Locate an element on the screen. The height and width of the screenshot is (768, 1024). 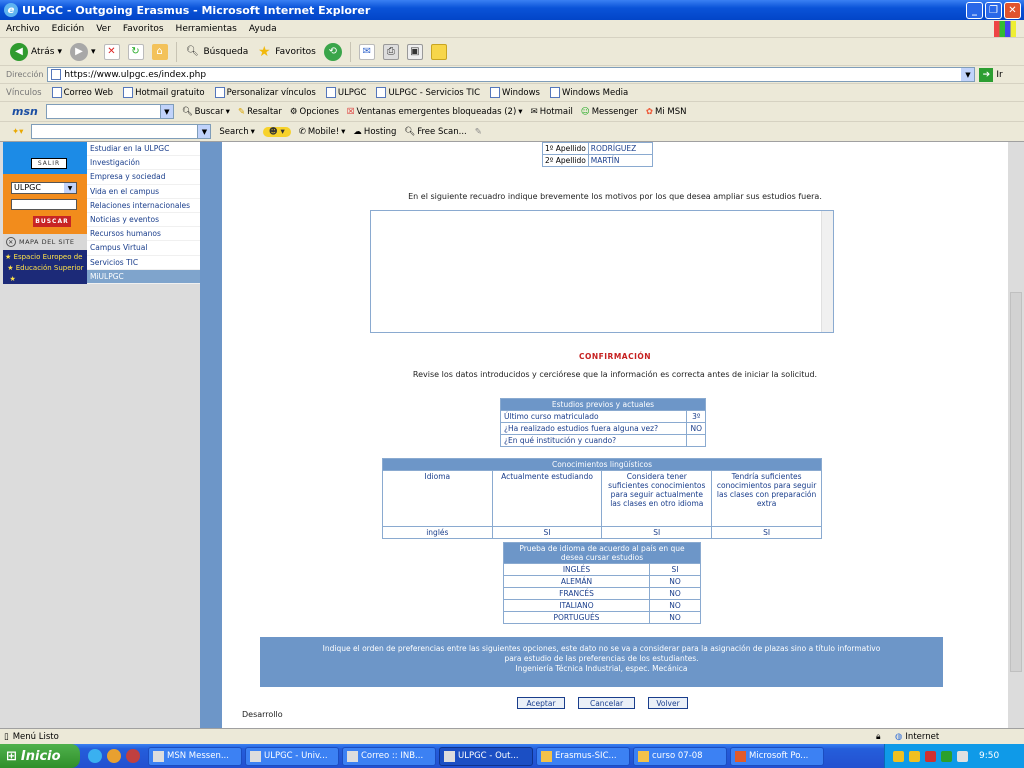
maximize-button: ❐ is located at coordinates (993, 10).